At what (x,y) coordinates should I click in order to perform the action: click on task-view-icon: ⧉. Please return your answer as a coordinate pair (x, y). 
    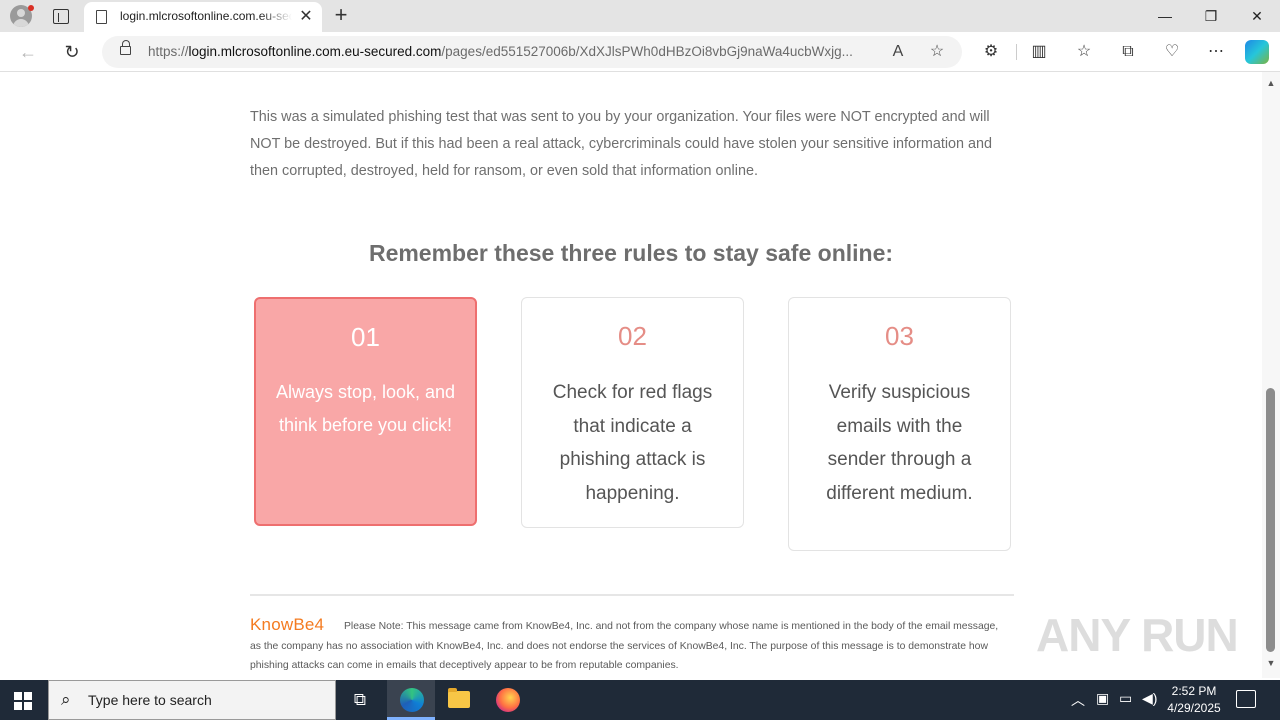
    Looking at the image, I should click on (360, 700).